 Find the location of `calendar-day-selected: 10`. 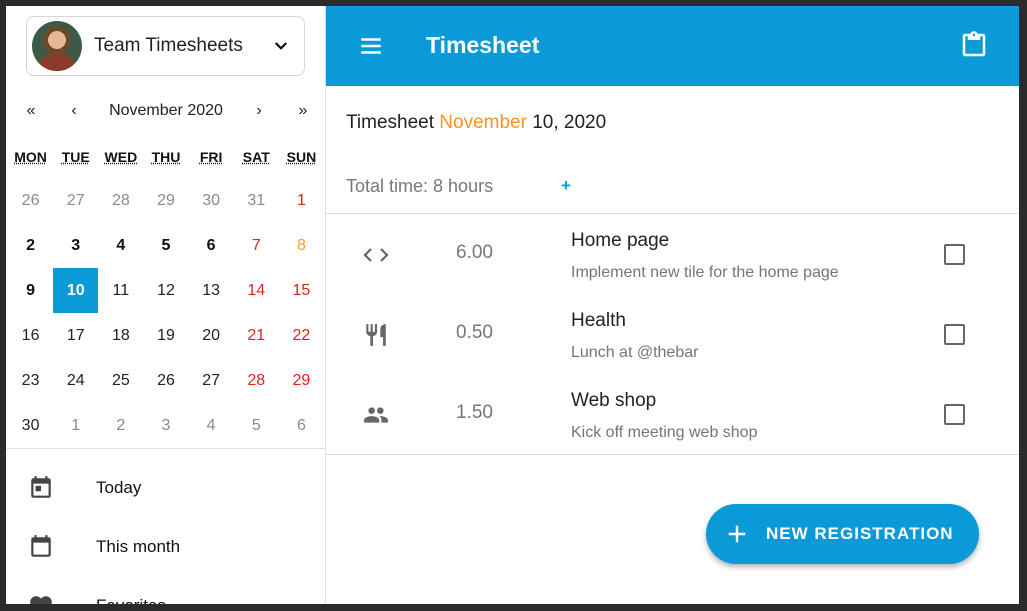

calendar-day-selected: 10 is located at coordinates (76, 290).